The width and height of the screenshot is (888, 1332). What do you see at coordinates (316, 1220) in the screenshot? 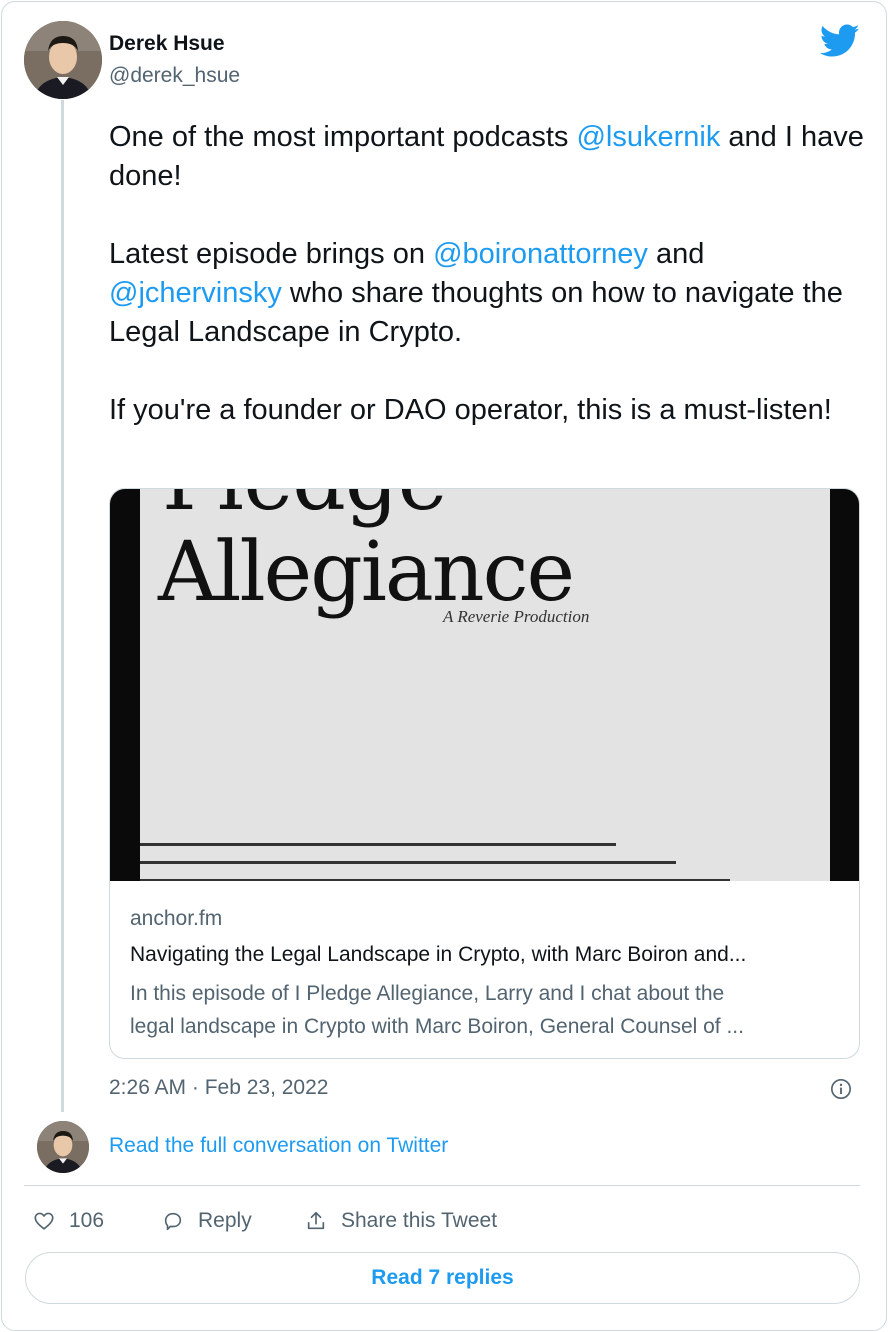
I see `share-icon` at bounding box center [316, 1220].